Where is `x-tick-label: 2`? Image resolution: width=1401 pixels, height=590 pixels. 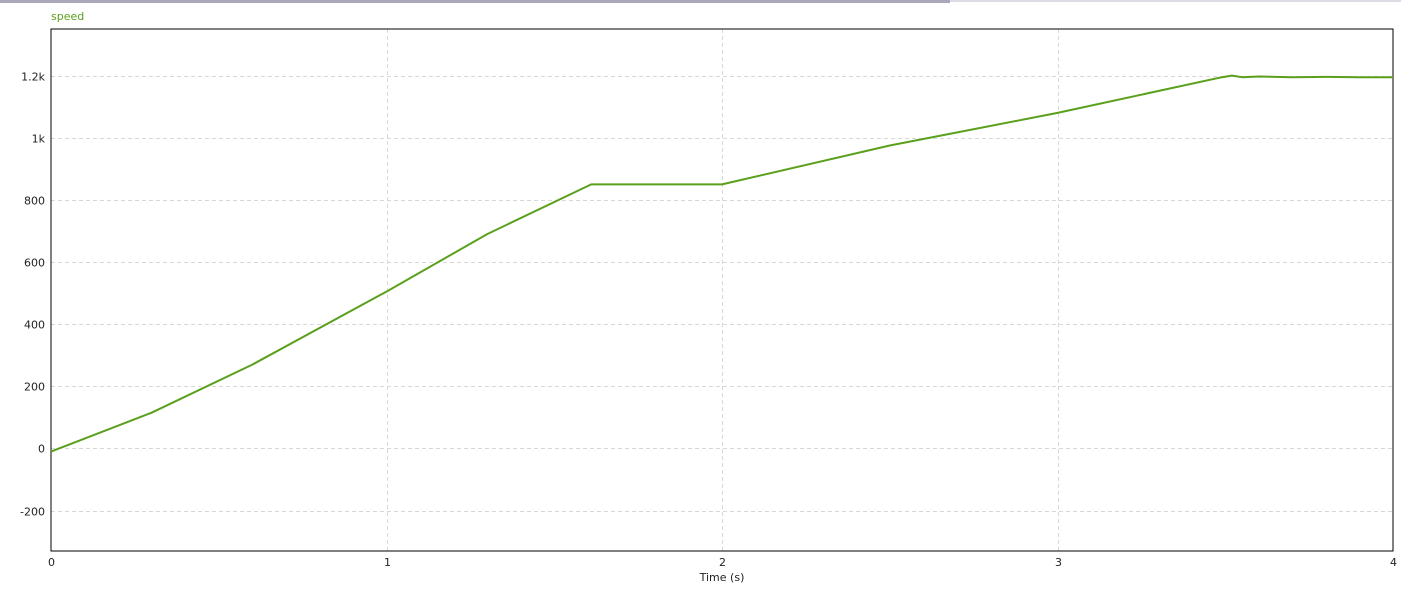 x-tick-label: 2 is located at coordinates (722, 562).